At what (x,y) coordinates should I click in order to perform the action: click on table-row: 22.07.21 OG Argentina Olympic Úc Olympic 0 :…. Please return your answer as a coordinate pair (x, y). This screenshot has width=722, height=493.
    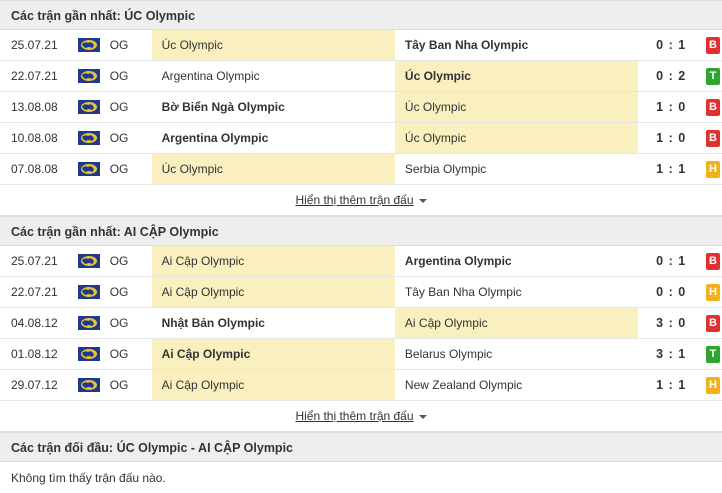
    Looking at the image, I should click on (361, 76).